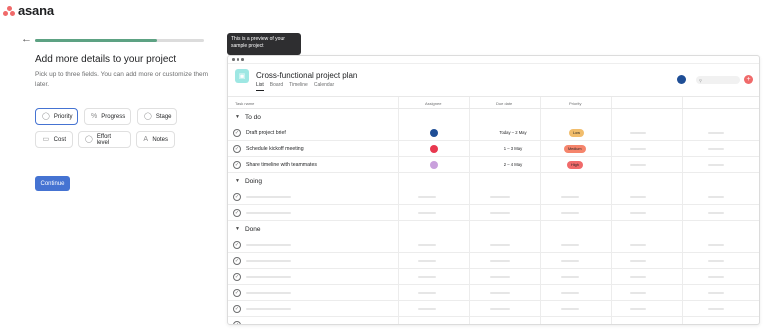 The image size is (768, 331). I want to click on onboarding-progress-fill, so click(96, 40).